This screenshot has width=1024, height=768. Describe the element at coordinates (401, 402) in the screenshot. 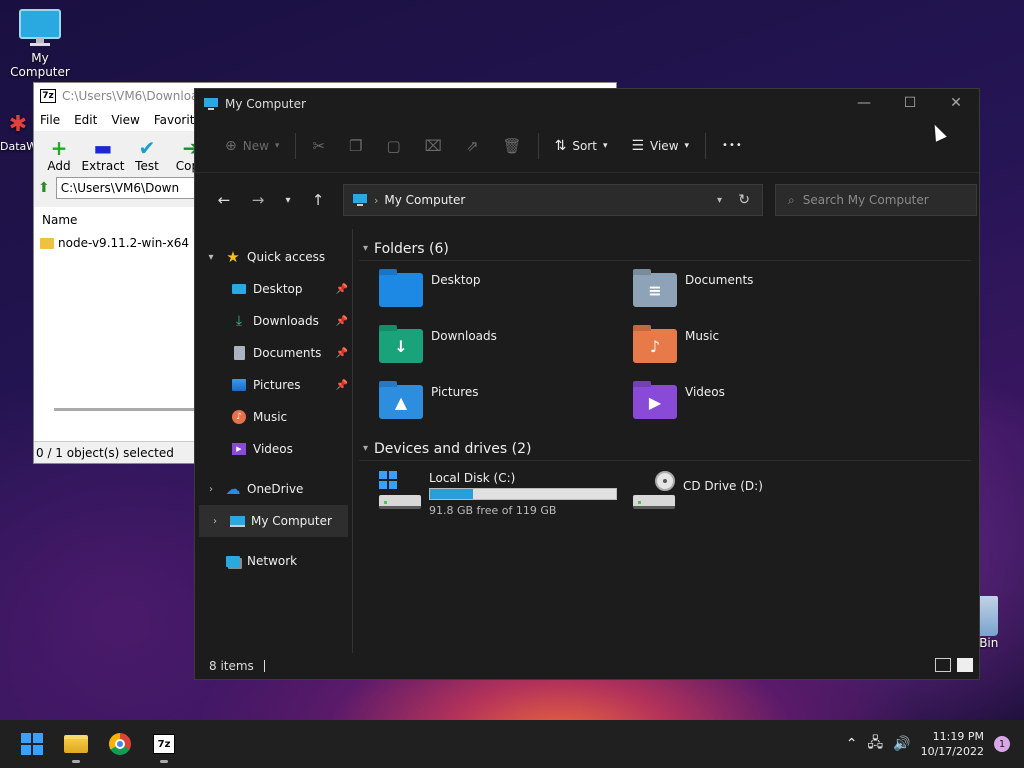

I see `pictures-folder-icon: ▲` at that location.